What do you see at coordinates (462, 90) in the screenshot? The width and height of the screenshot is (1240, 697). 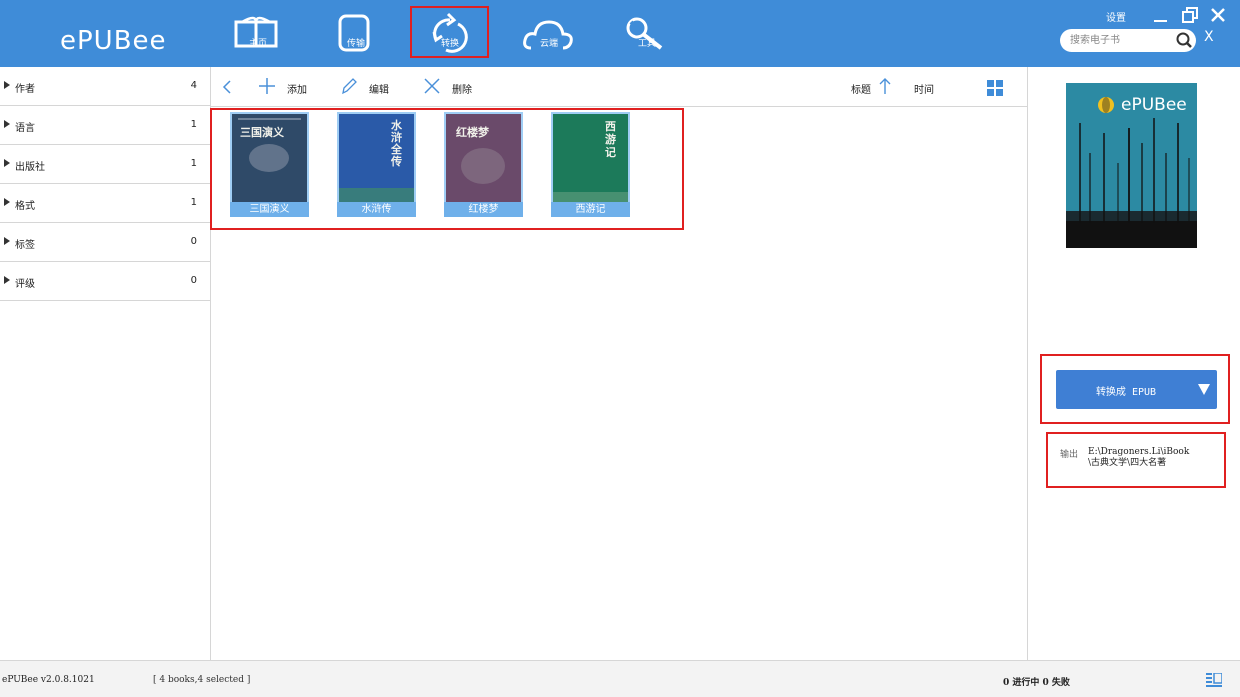 I see `delete-label: 删除` at bounding box center [462, 90].